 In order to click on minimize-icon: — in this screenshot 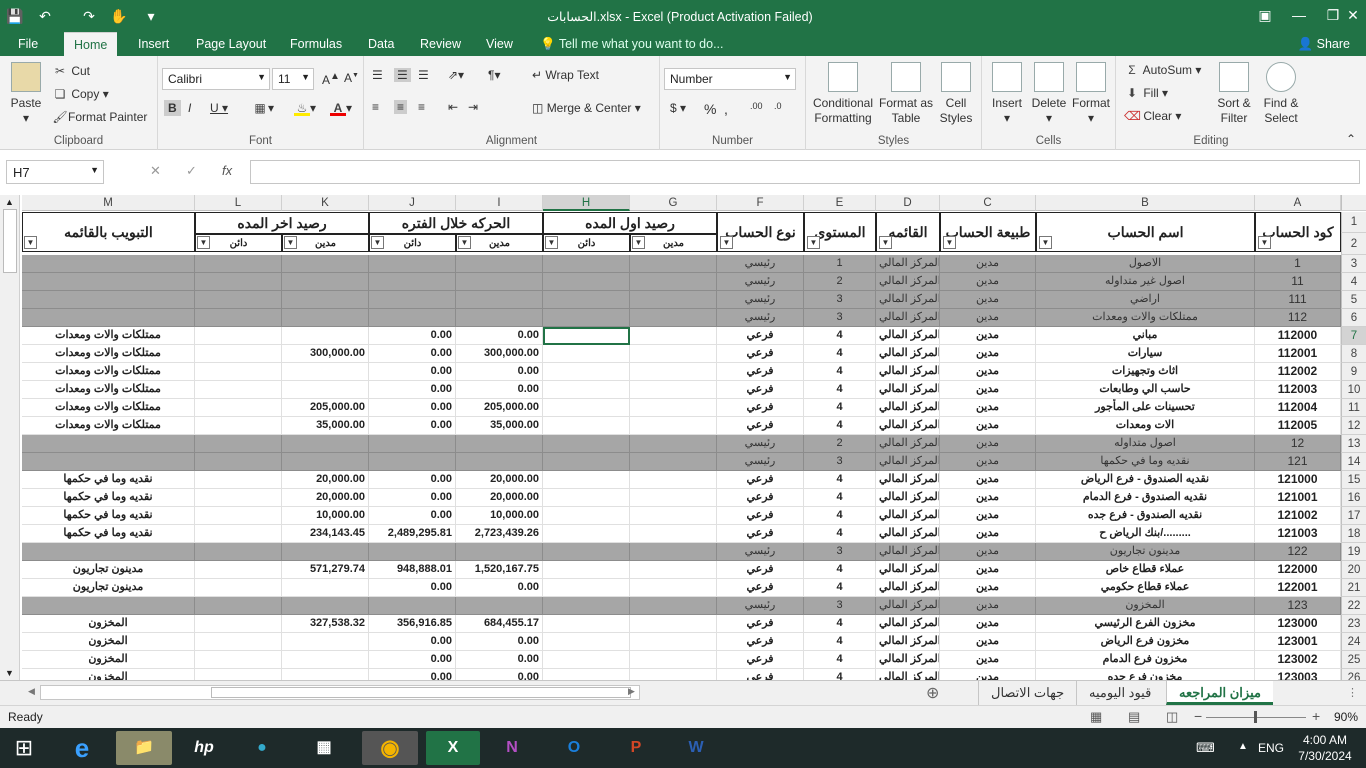, I will do `click(1299, 16)`.